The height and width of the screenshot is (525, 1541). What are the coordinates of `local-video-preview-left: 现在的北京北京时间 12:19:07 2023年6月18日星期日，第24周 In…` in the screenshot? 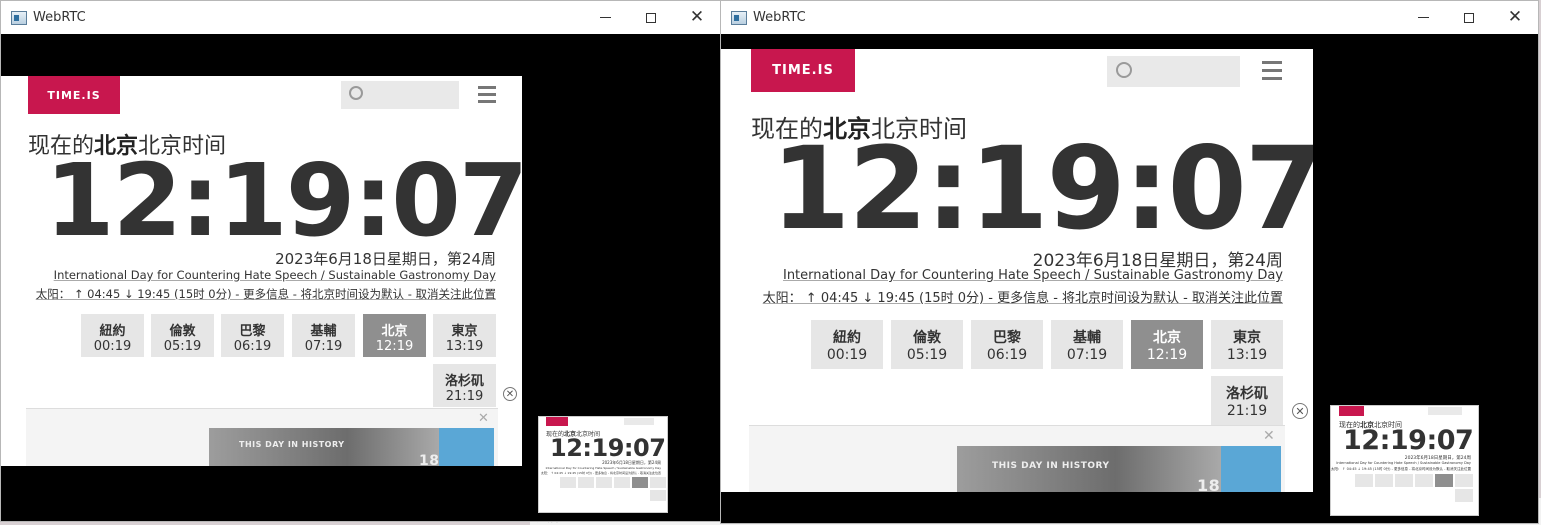 It's located at (603, 464).